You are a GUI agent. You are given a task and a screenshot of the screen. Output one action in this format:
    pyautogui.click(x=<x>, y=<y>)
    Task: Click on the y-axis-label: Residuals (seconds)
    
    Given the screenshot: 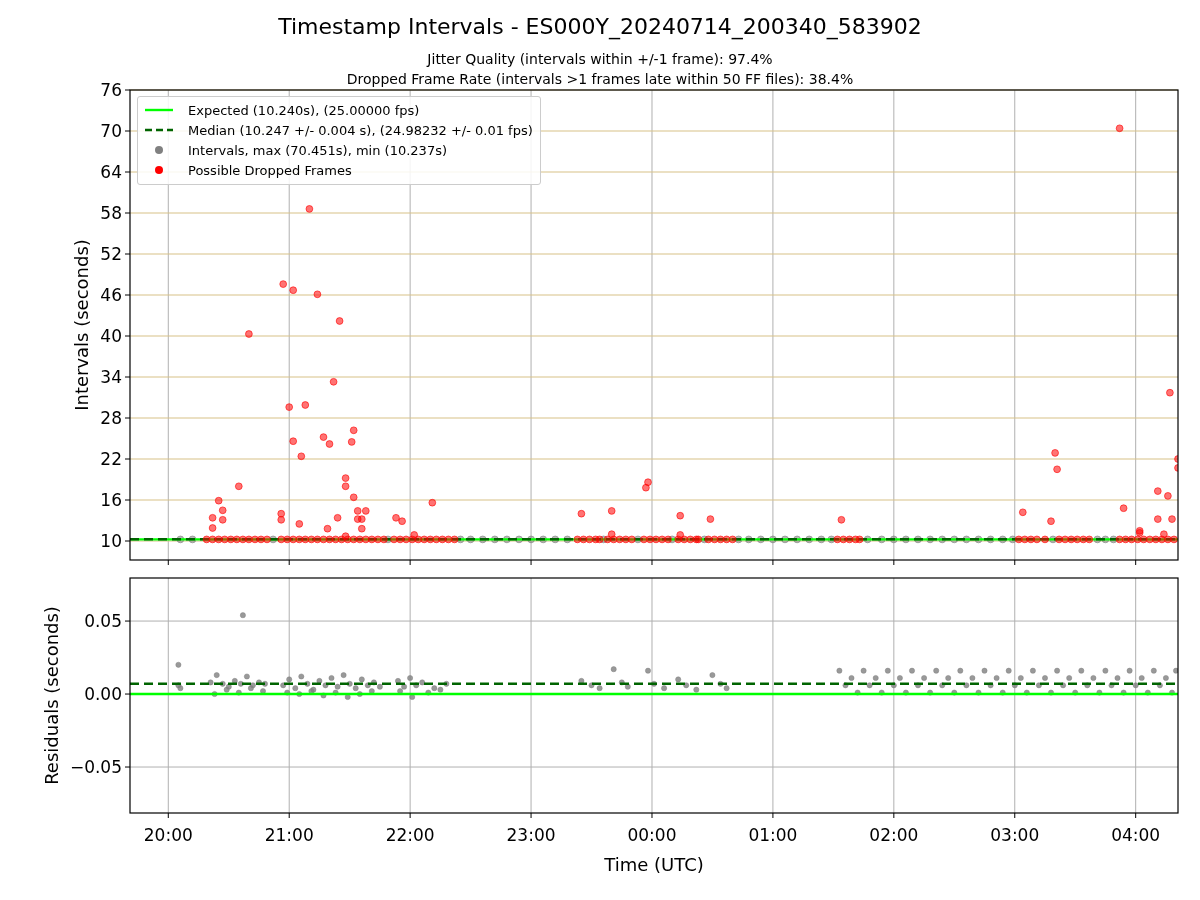 What is the action you would take?
    pyautogui.click(x=51, y=695)
    